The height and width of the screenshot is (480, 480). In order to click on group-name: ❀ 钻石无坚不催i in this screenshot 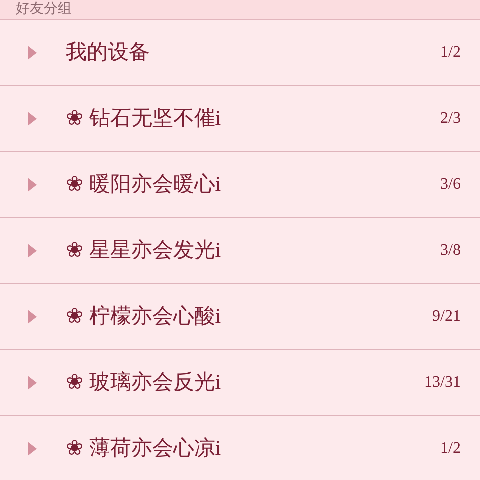, I will do `click(144, 118)`.